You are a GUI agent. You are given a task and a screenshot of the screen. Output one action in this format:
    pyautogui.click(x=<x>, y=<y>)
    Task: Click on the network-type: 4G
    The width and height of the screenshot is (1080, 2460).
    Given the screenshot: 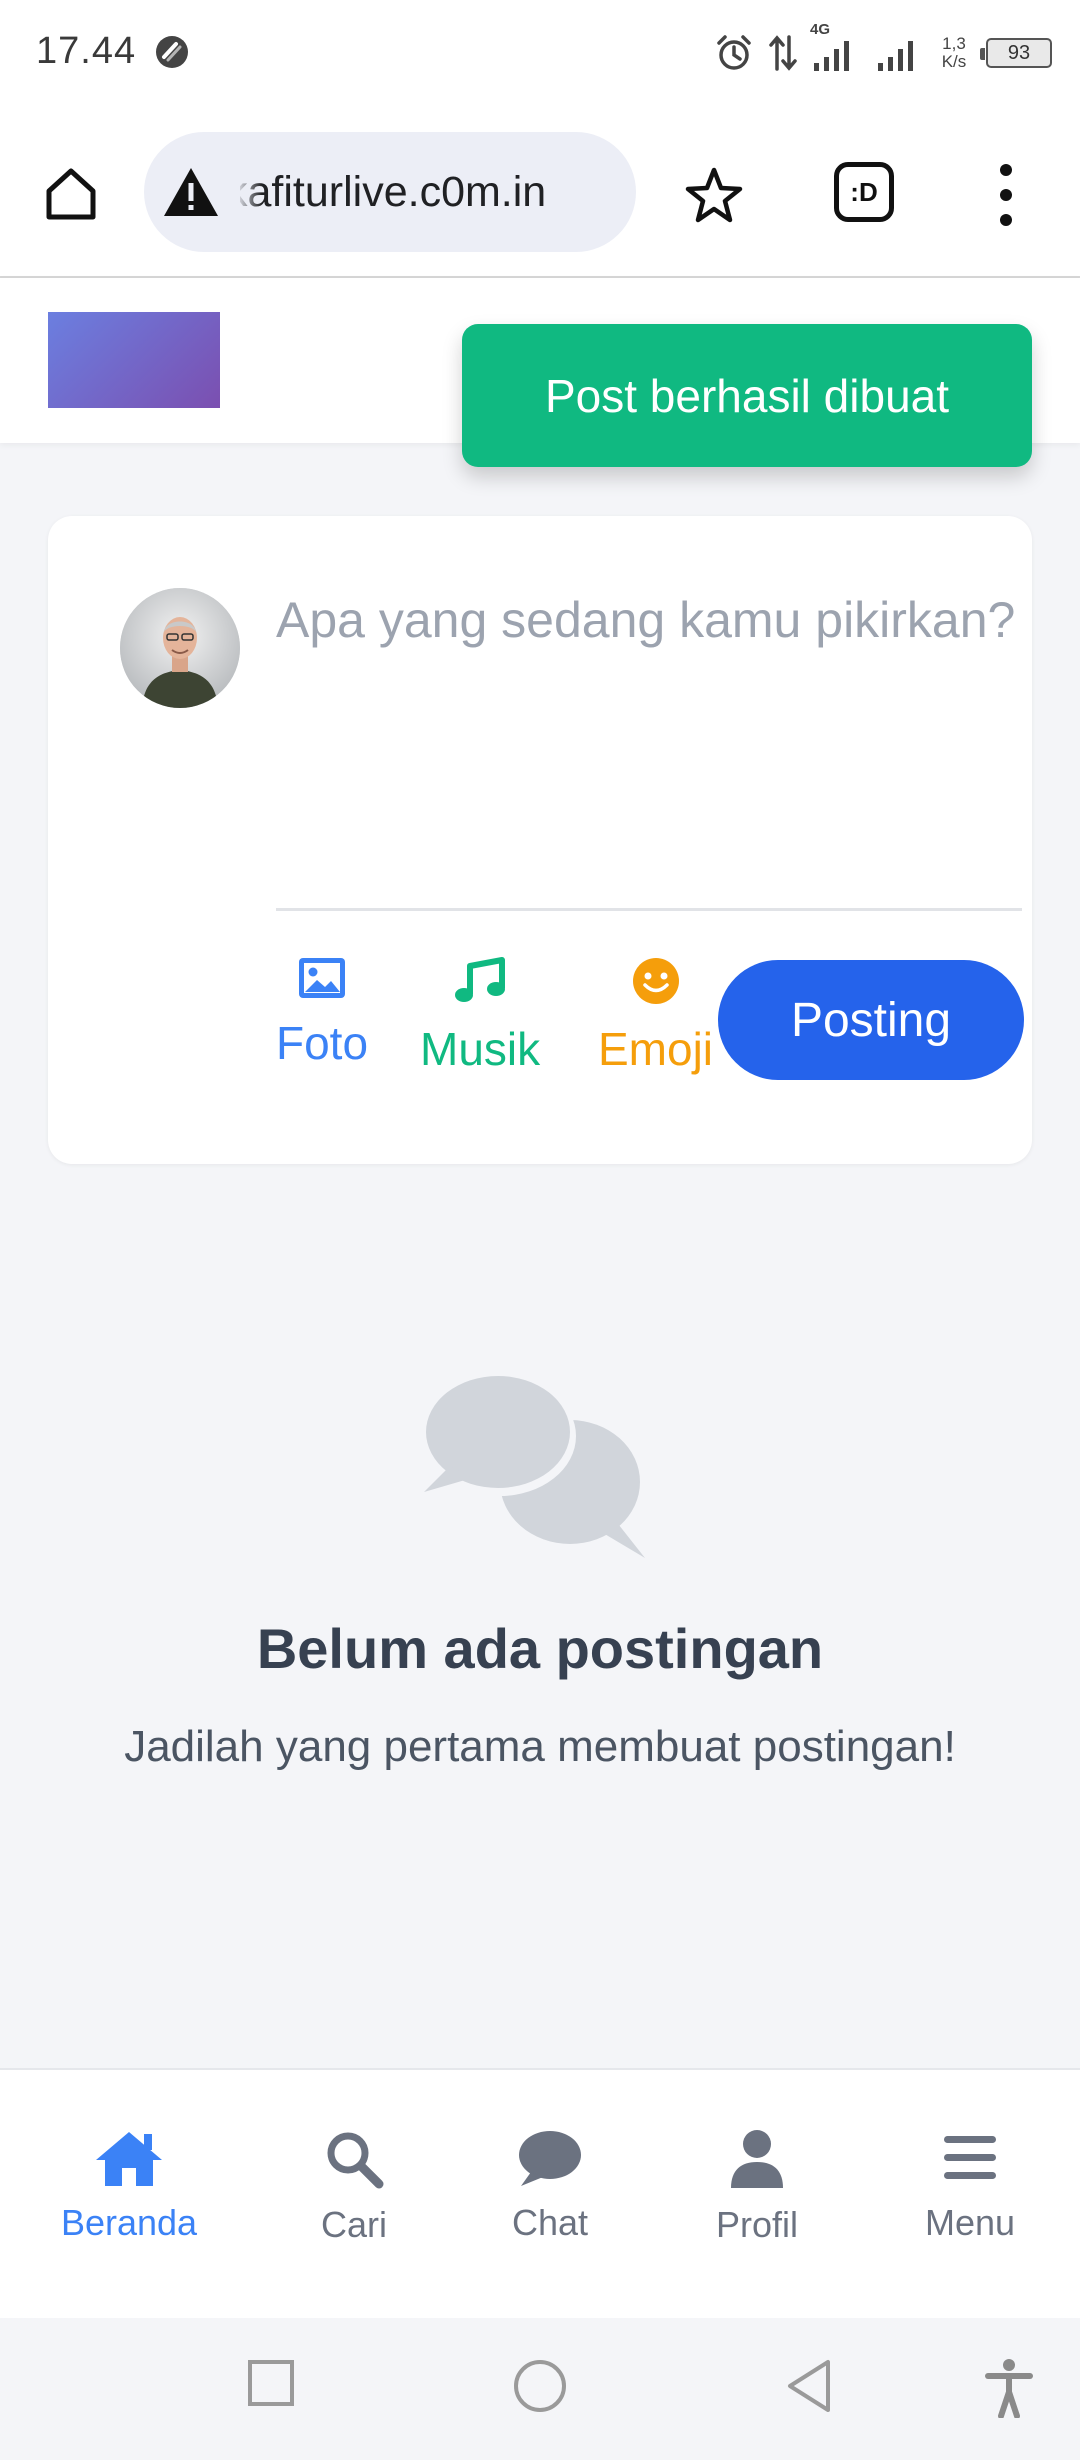 What is the action you would take?
    pyautogui.click(x=820, y=29)
    